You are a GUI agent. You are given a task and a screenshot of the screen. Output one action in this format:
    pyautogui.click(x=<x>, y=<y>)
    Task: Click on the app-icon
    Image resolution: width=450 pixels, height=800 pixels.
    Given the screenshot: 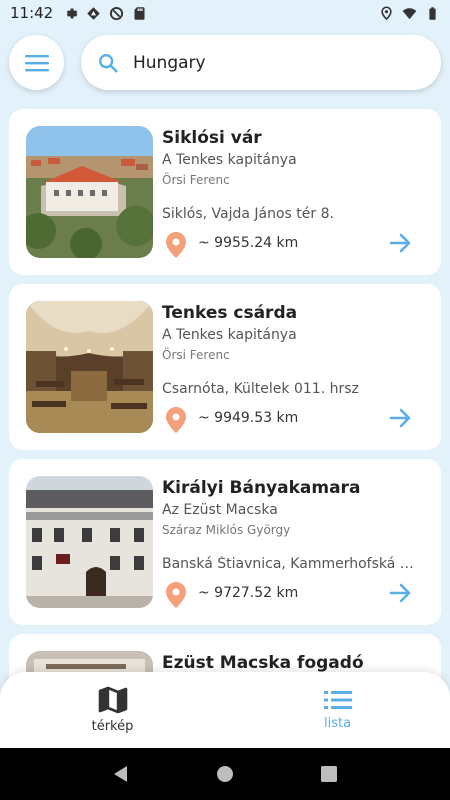 What is the action you would take?
    pyautogui.click(x=93, y=13)
    